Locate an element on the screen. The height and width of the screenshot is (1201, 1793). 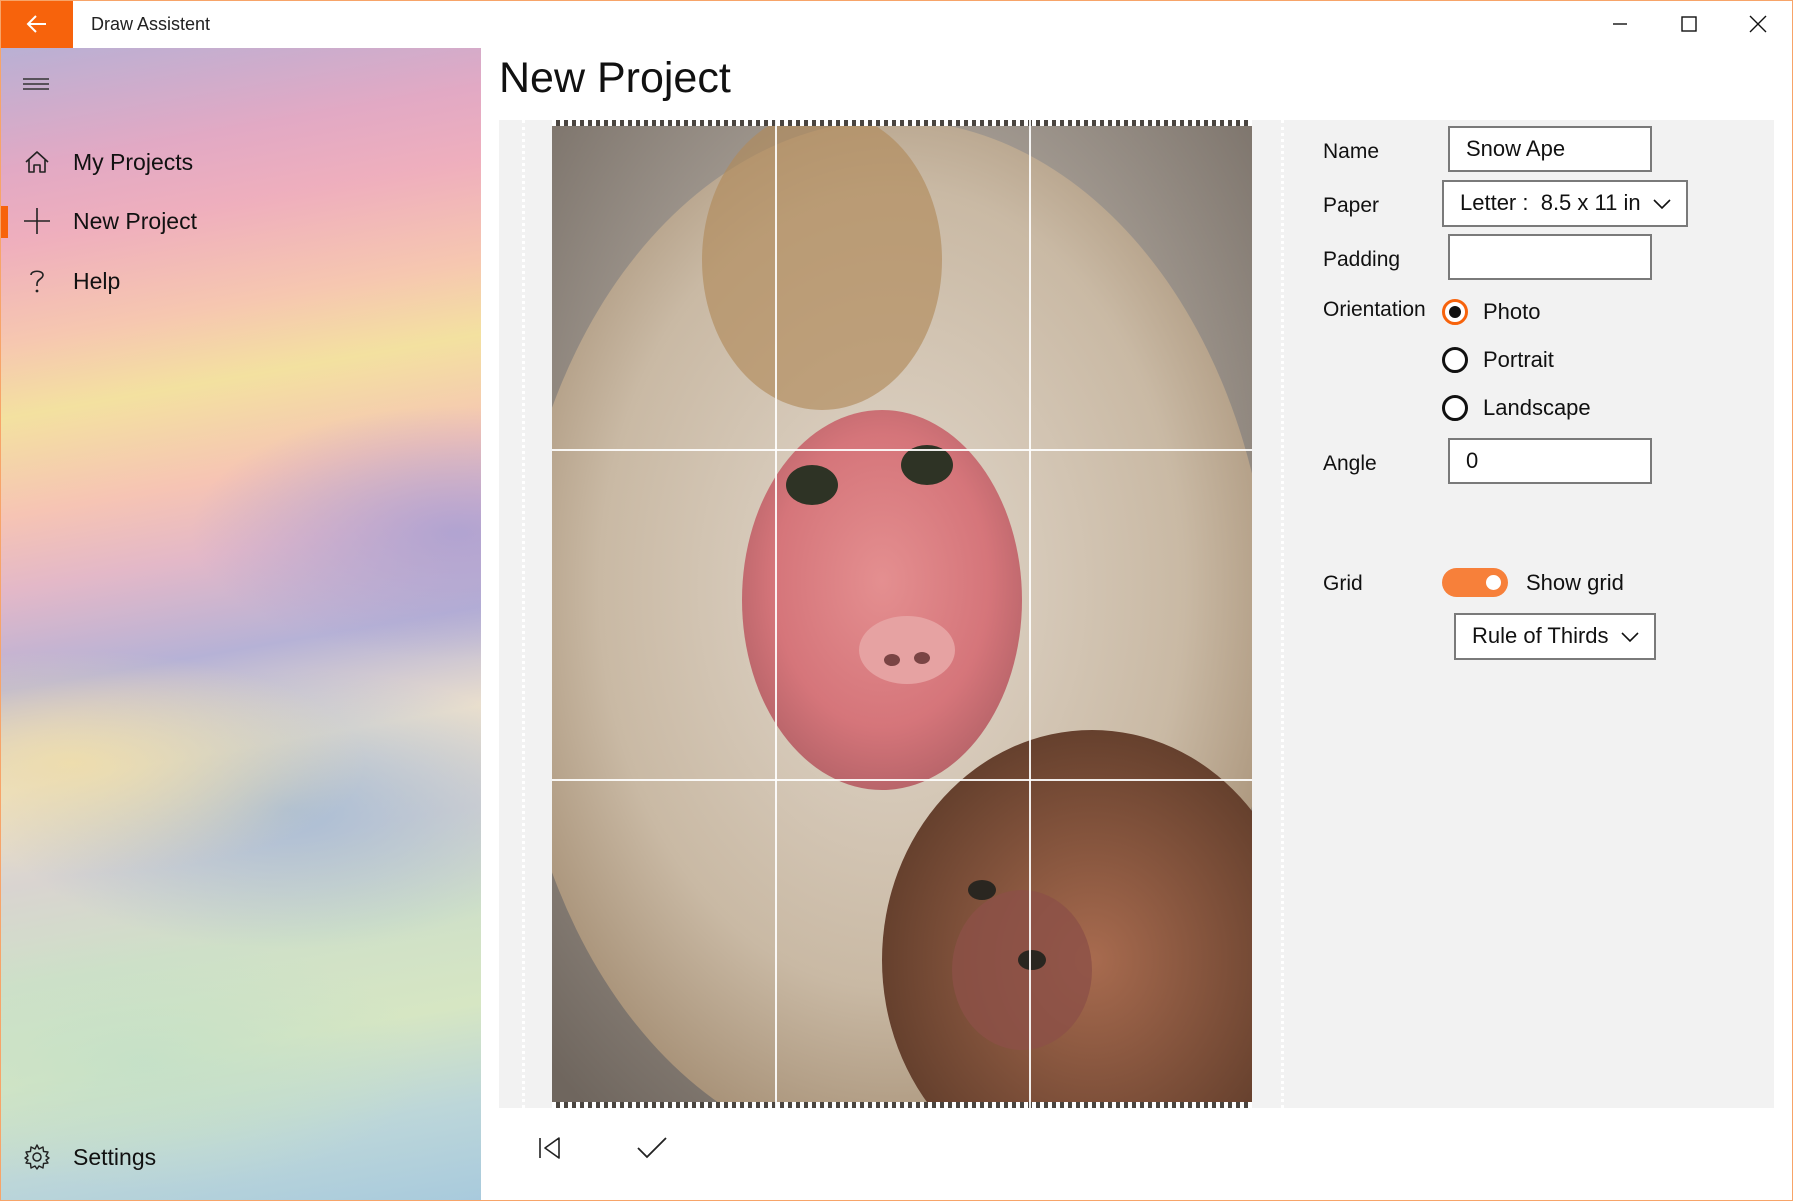
radio-label: Portrait is located at coordinates (1518, 359).